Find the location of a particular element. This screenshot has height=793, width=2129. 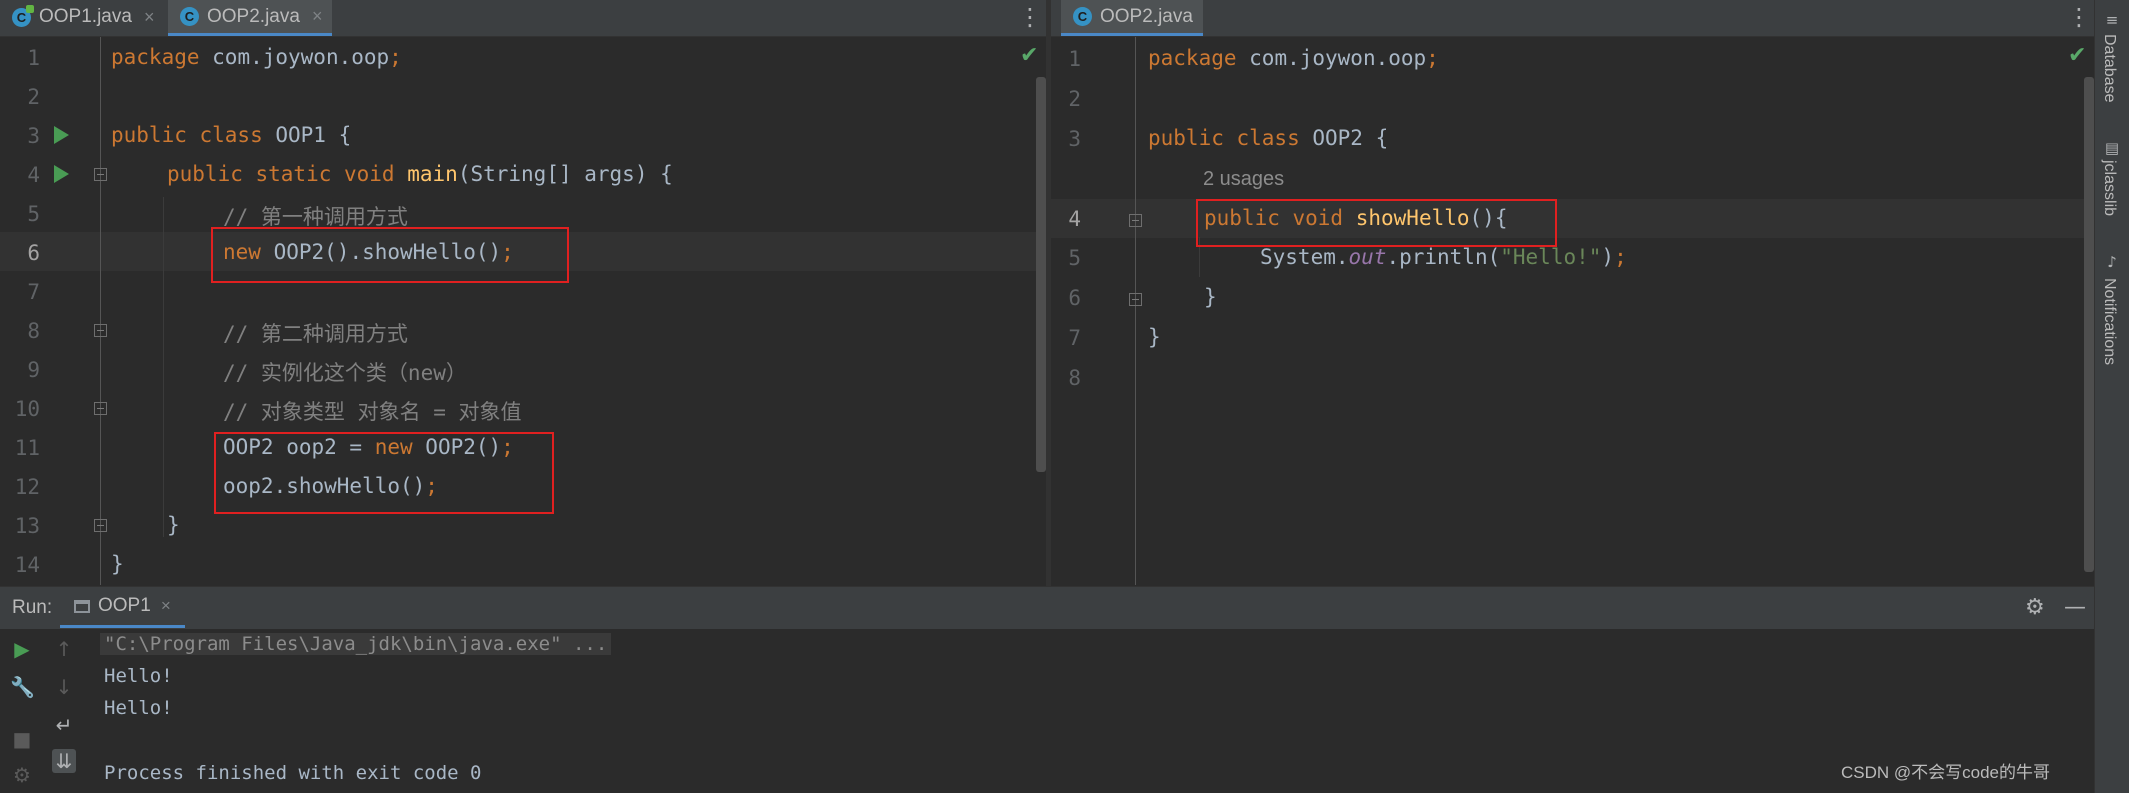

console-icon is located at coordinates (82, 606).